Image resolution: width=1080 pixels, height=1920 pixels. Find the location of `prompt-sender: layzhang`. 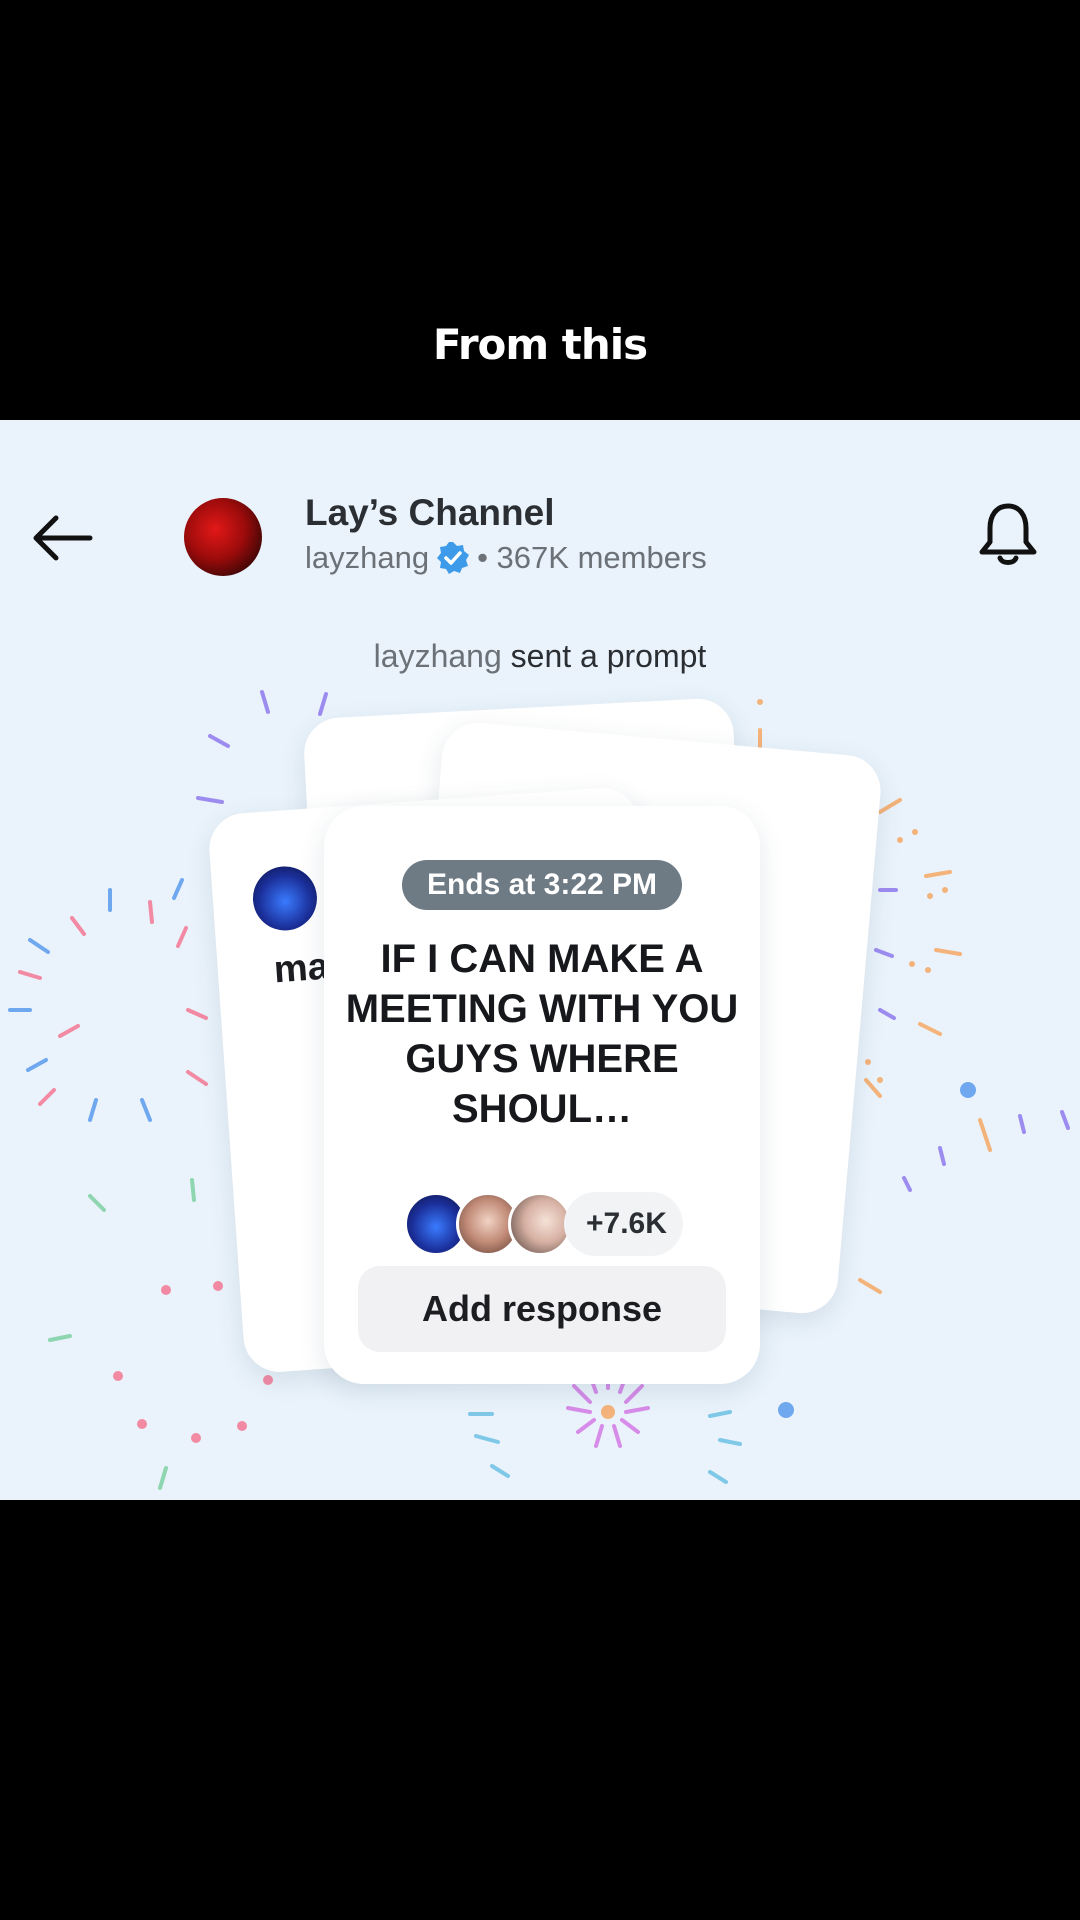

prompt-sender: layzhang is located at coordinates (438, 656).